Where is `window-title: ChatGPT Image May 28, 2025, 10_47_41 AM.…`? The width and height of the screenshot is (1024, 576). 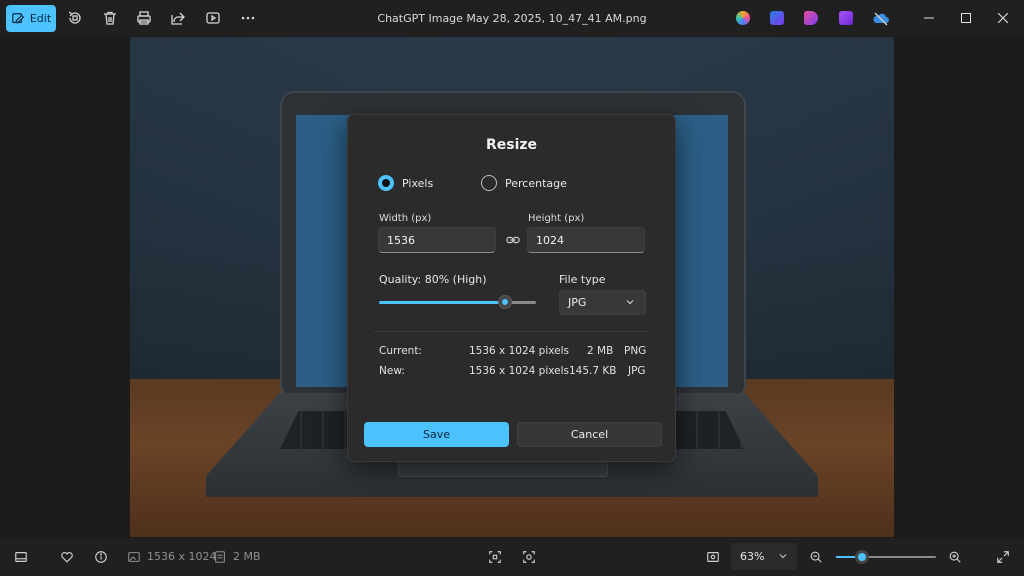
window-title: ChatGPT Image May 28, 2025, 10_47_41 AM.… is located at coordinates (512, 18).